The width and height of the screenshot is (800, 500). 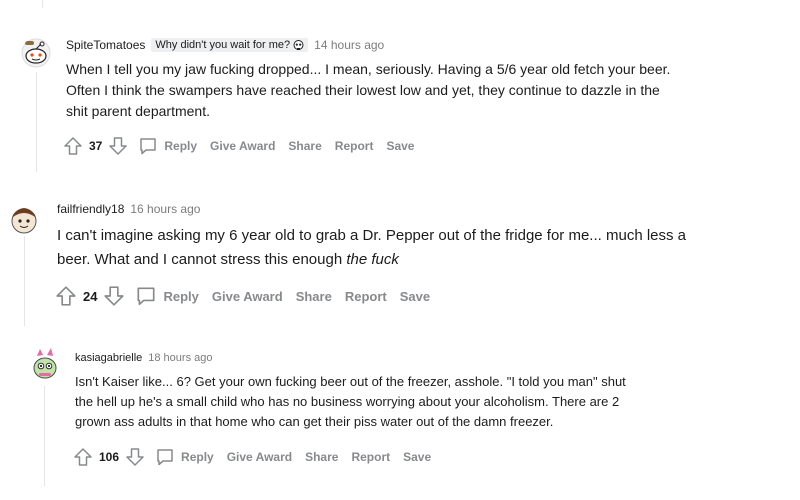 What do you see at coordinates (96, 146) in the screenshot?
I see `vote-count: 37` at bounding box center [96, 146].